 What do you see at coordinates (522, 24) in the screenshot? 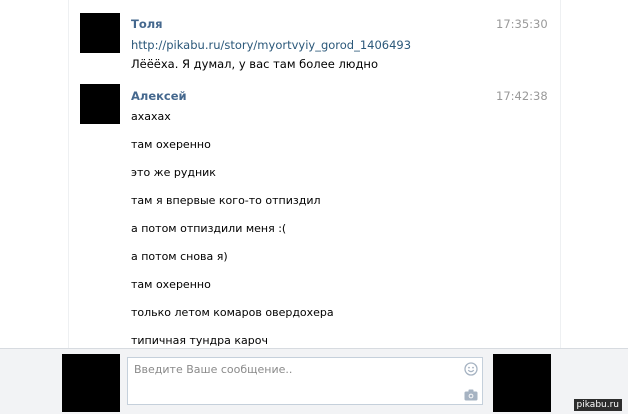
I see `message-time: 17:35:30` at bounding box center [522, 24].